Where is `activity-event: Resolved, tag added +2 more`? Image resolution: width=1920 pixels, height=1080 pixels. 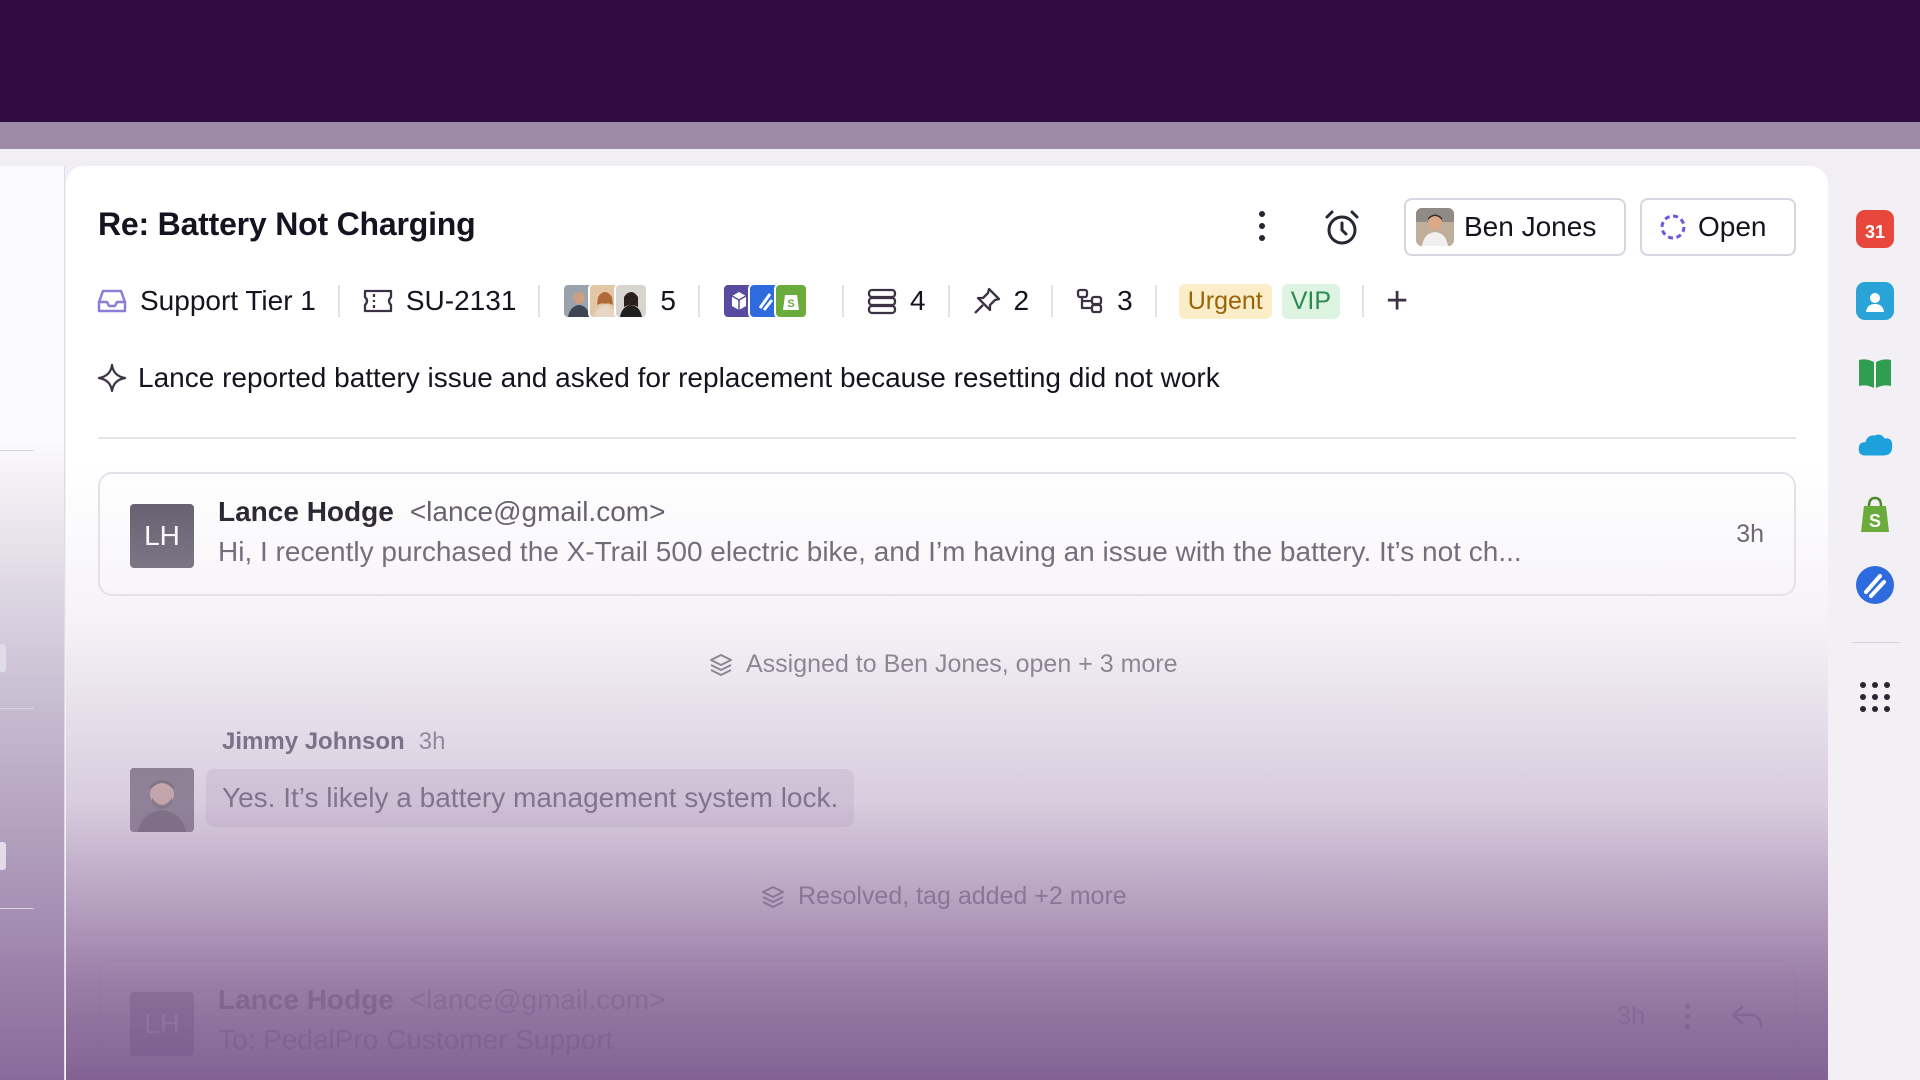
activity-event: Resolved, tag added +2 more is located at coordinates (943, 896).